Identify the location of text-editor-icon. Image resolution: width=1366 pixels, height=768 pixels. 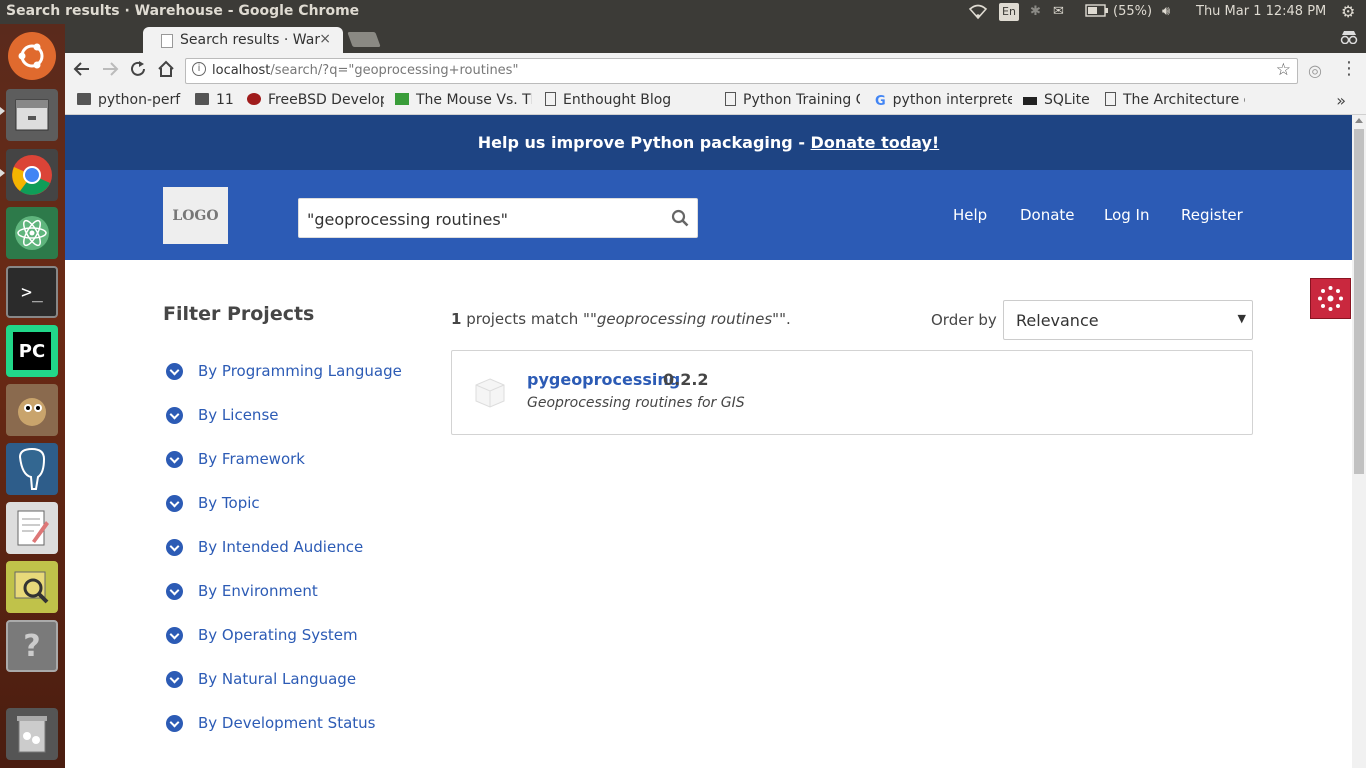
(32, 528).